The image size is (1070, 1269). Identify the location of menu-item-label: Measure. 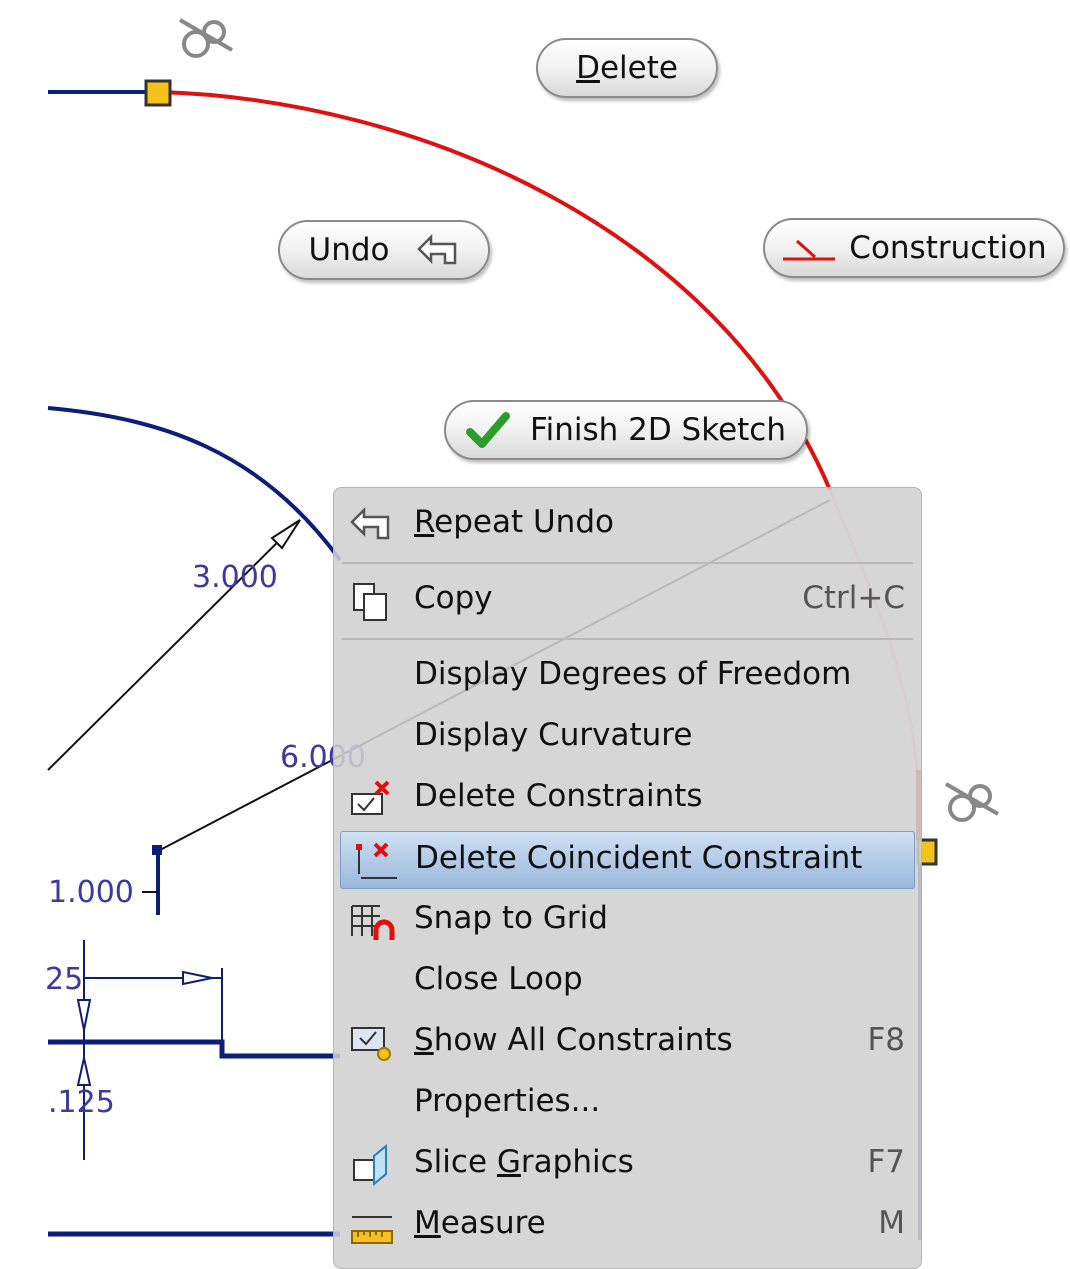
(480, 1223).